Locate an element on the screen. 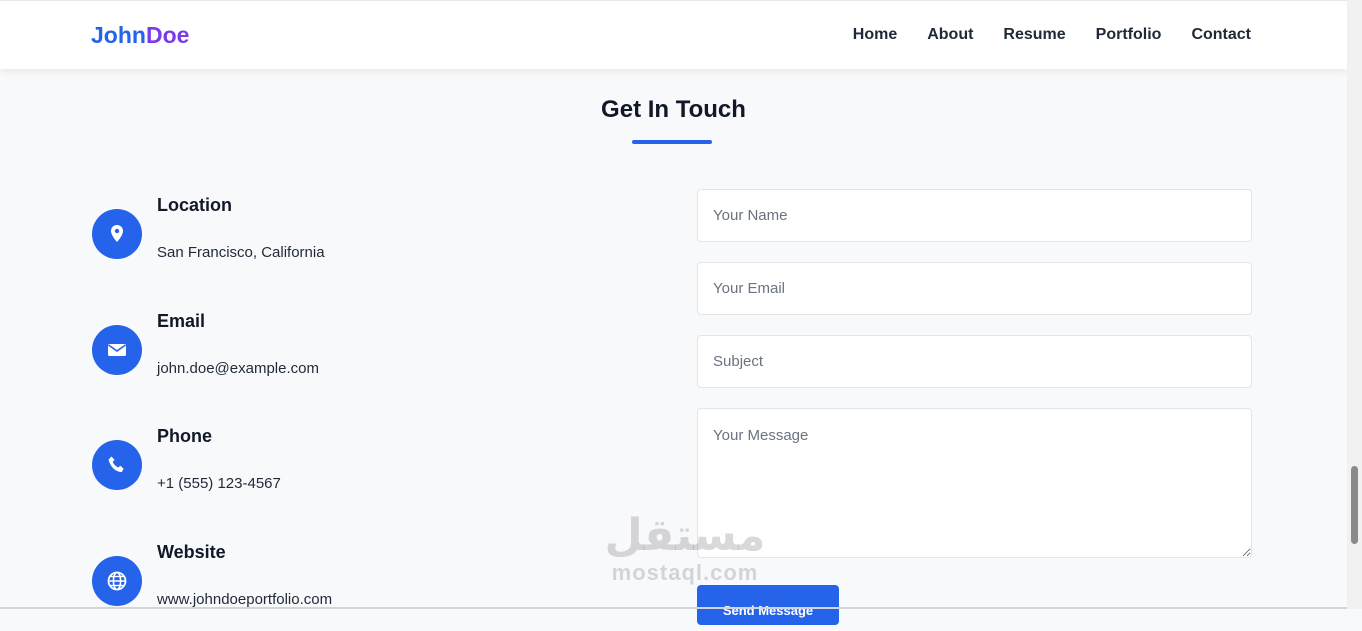  location-value: San Francisco, California is located at coordinates (241, 252).